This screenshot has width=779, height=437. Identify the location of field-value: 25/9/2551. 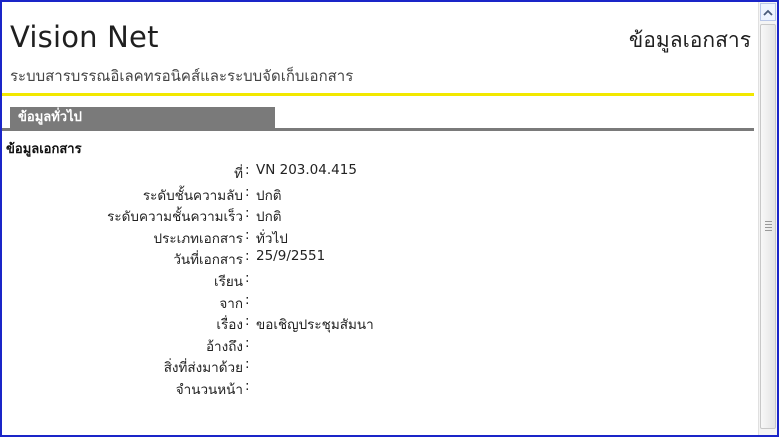
(291, 256).